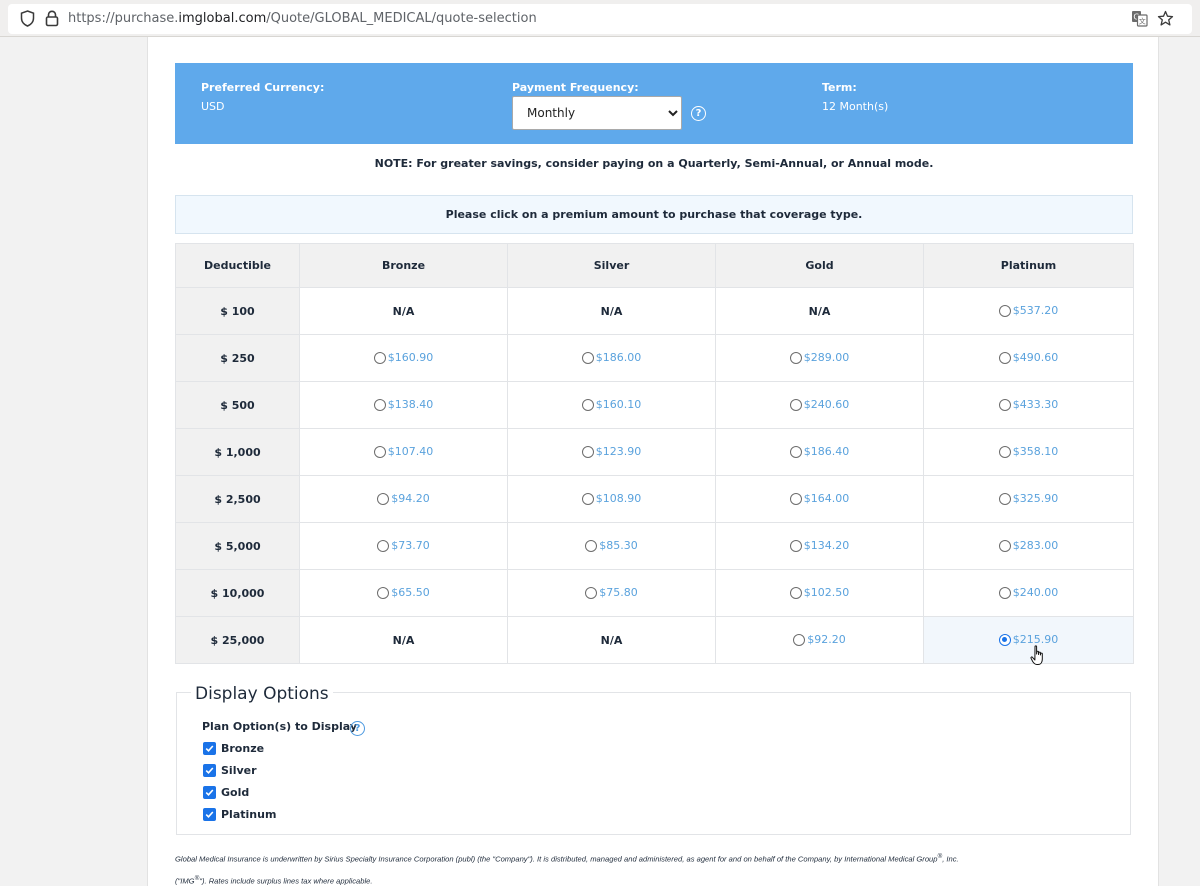  Describe the element at coordinates (827, 357) in the screenshot. I see `premium-amount: $289.00` at that location.